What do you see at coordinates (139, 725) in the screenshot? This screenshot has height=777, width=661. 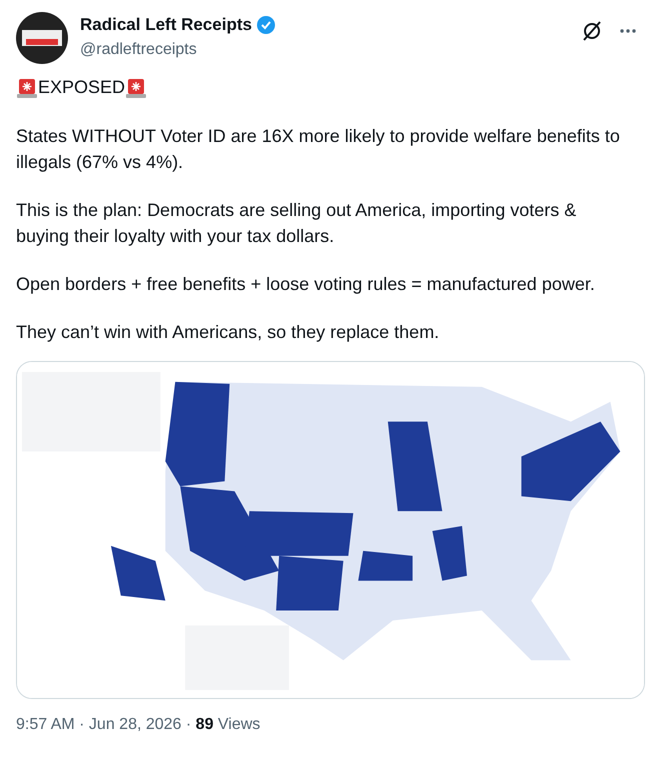 I see `timestamp: 9:57 AM · Jun 28, 2026 · 89 Views` at bounding box center [139, 725].